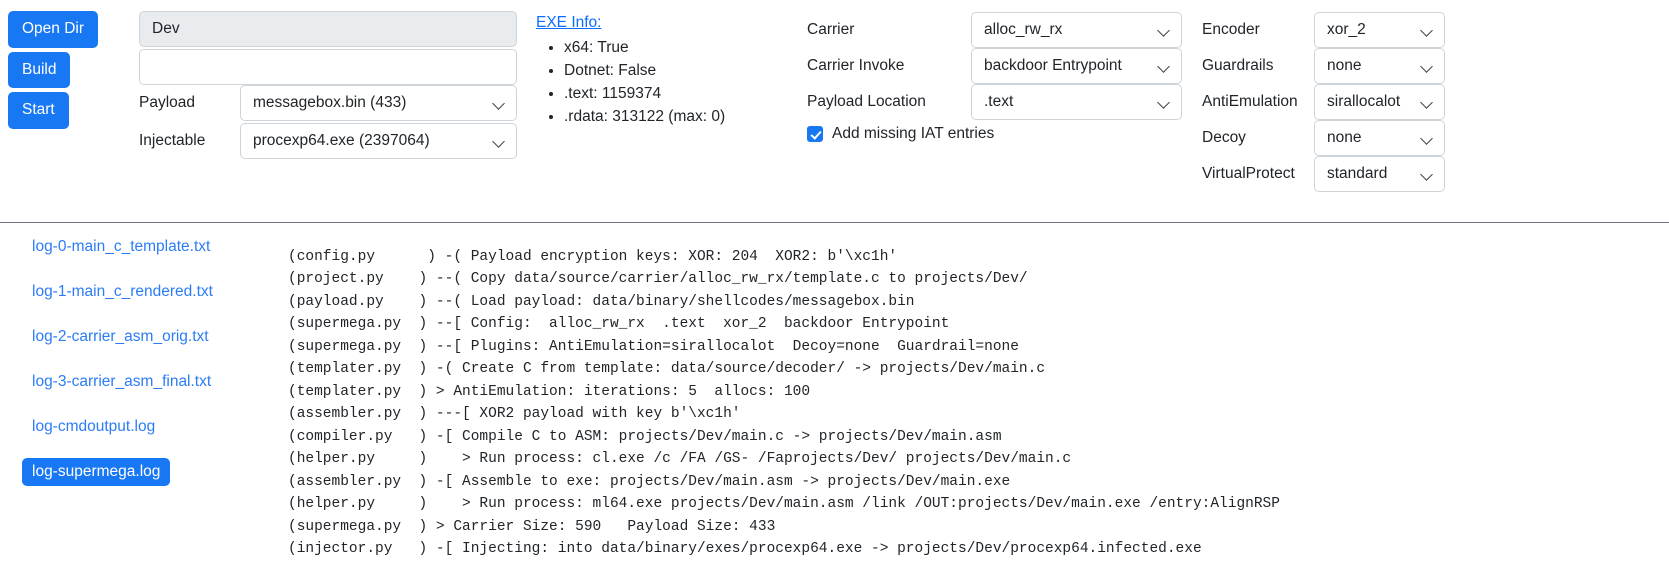 This screenshot has height=579, width=1669. I want to click on add-missing-iat-label: Add missing IAT entries, so click(913, 134).